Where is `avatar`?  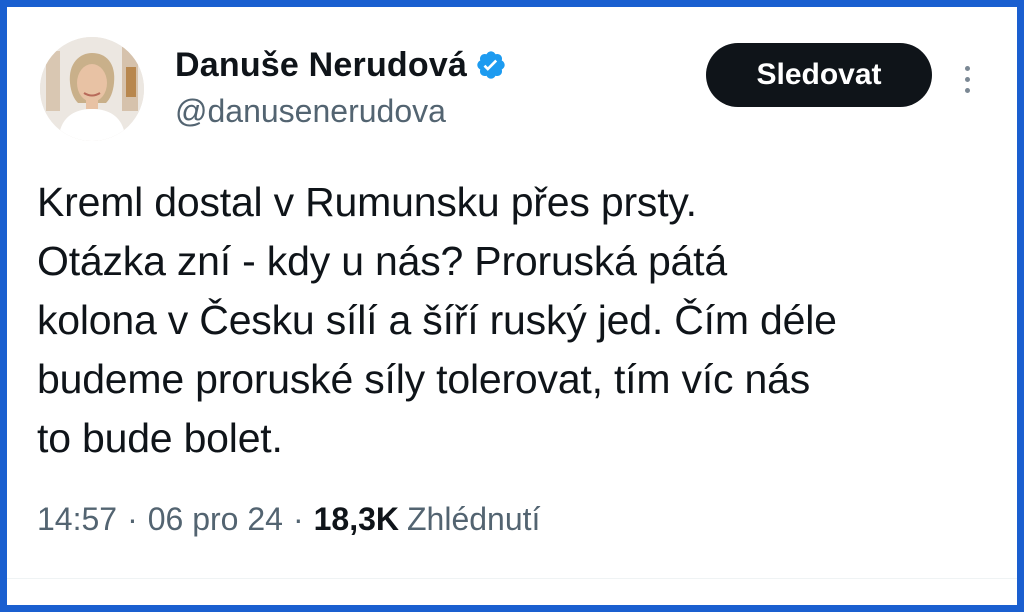 avatar is located at coordinates (92, 89).